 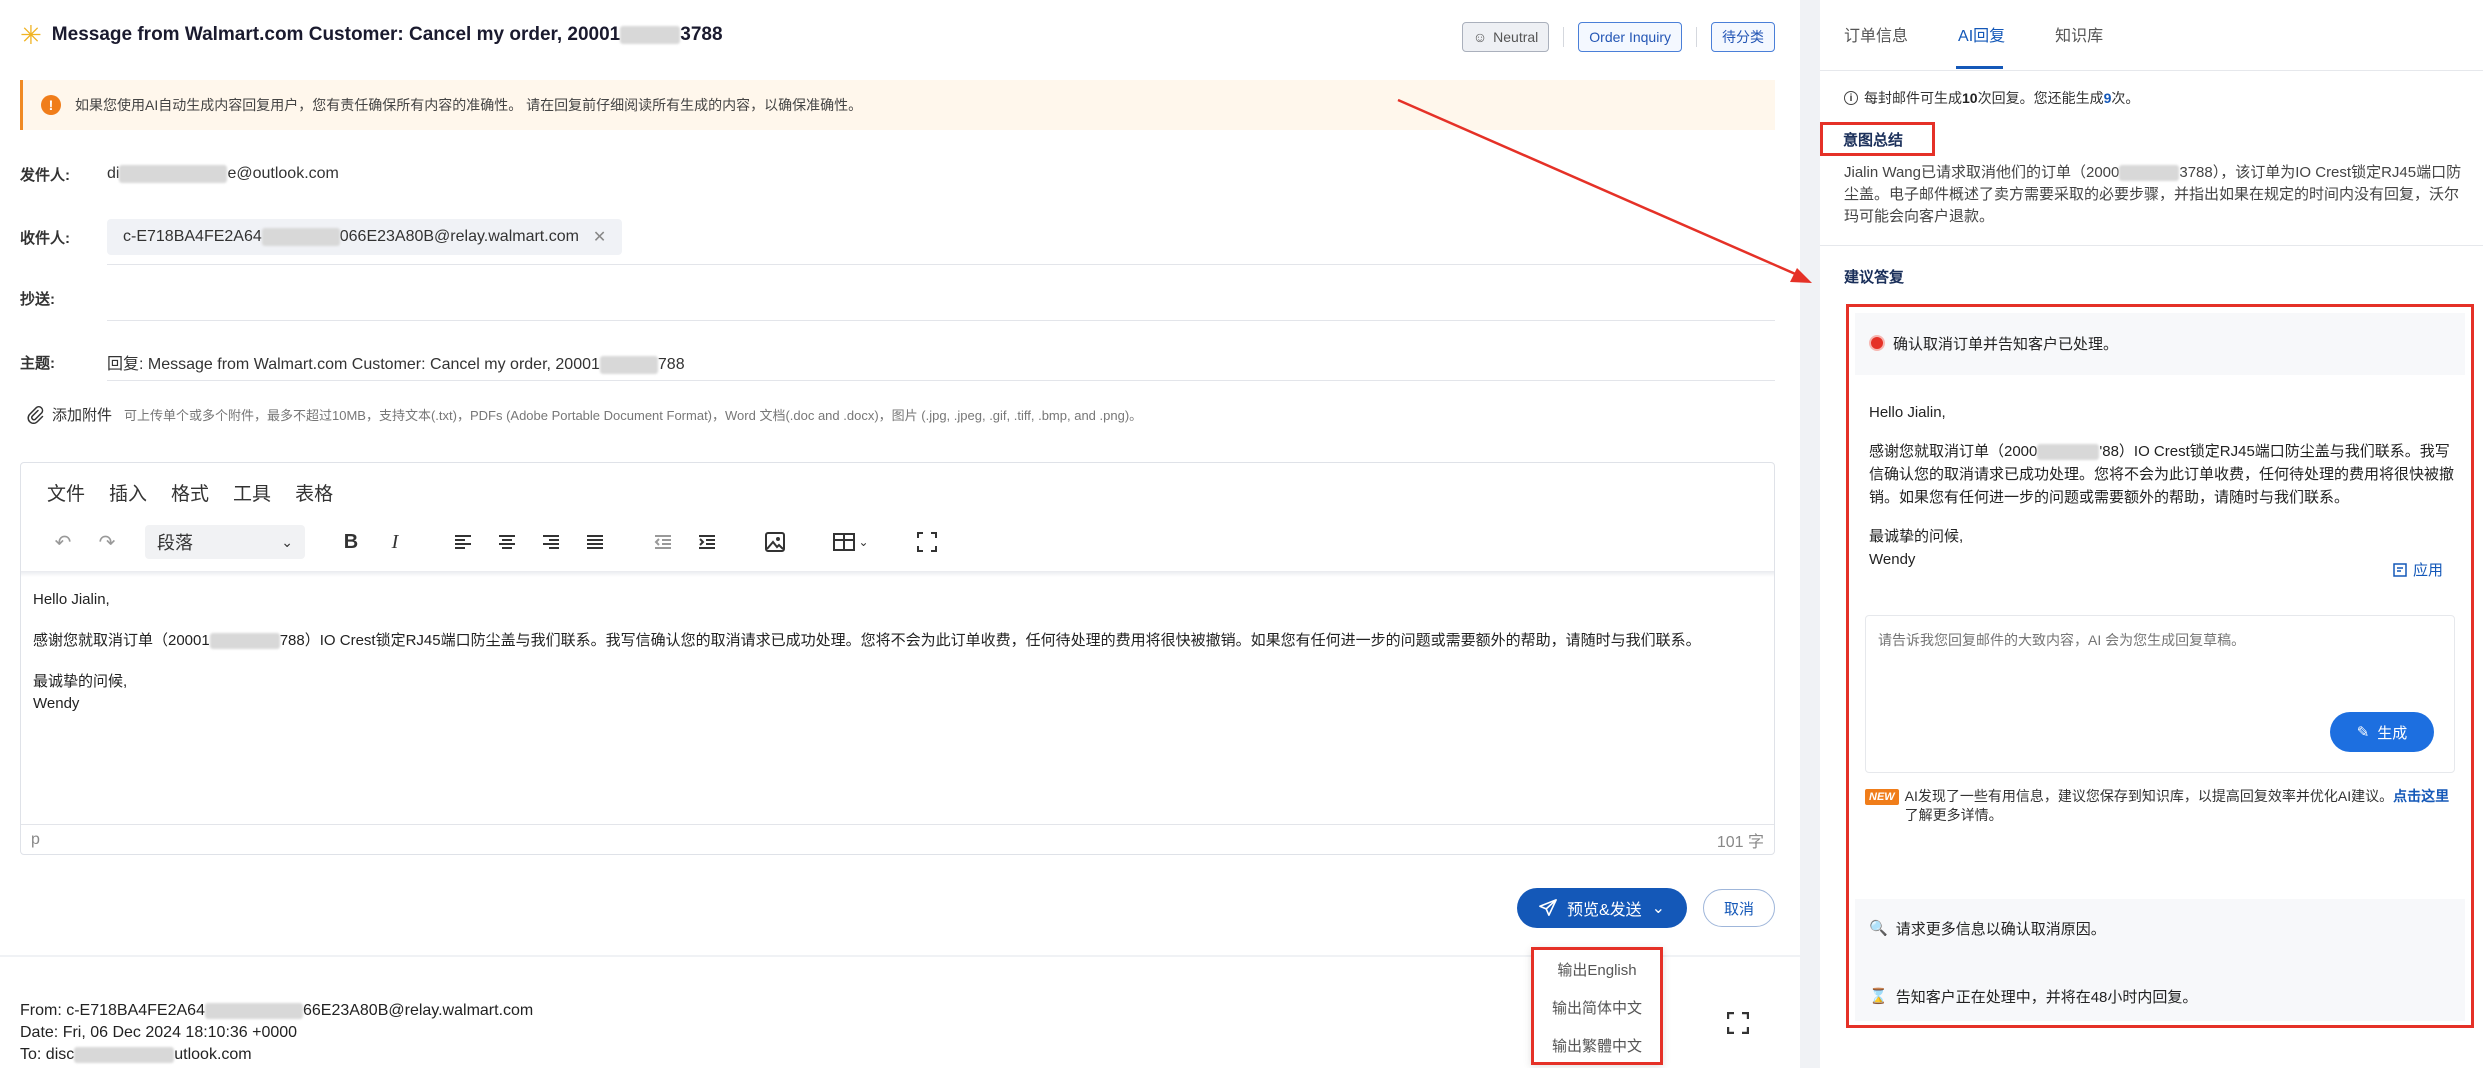 I want to click on expand-icon, so click(x=1738, y=1023).